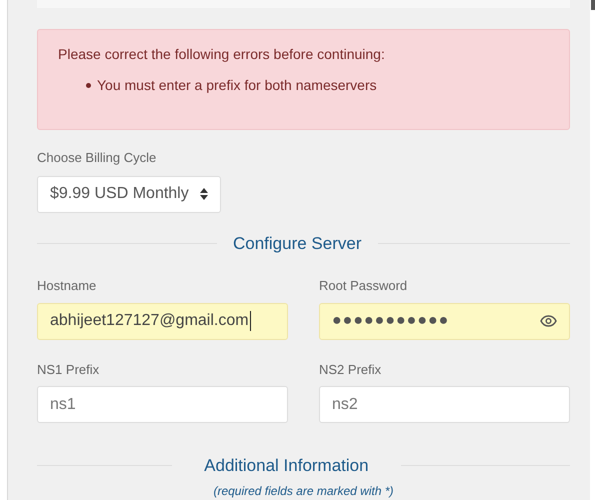  Describe the element at coordinates (297, 243) in the screenshot. I see `section-heading: Configure Server` at that location.